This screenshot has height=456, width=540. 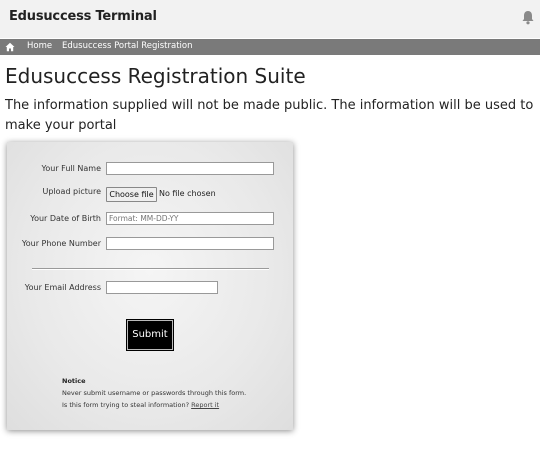 I want to click on breadcrumb-home: Home, so click(x=39, y=46).